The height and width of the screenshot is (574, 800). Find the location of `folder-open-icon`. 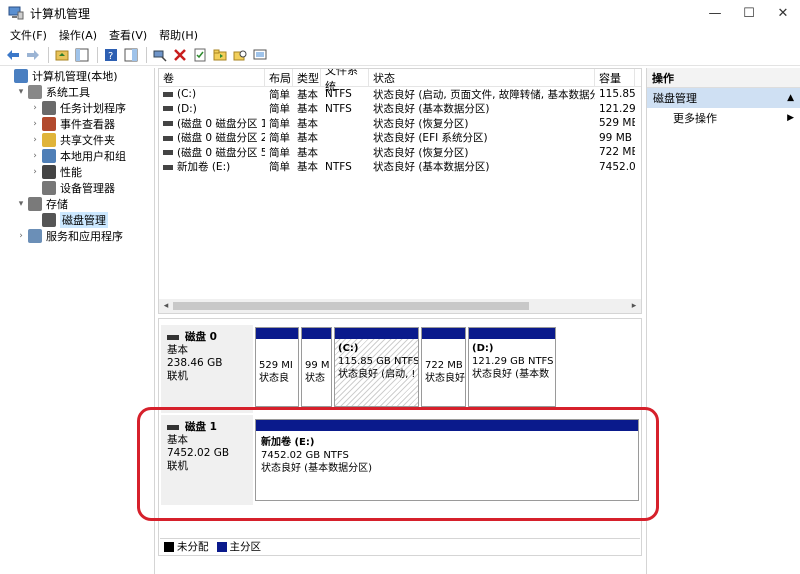

folder-open-icon is located at coordinates (220, 55).